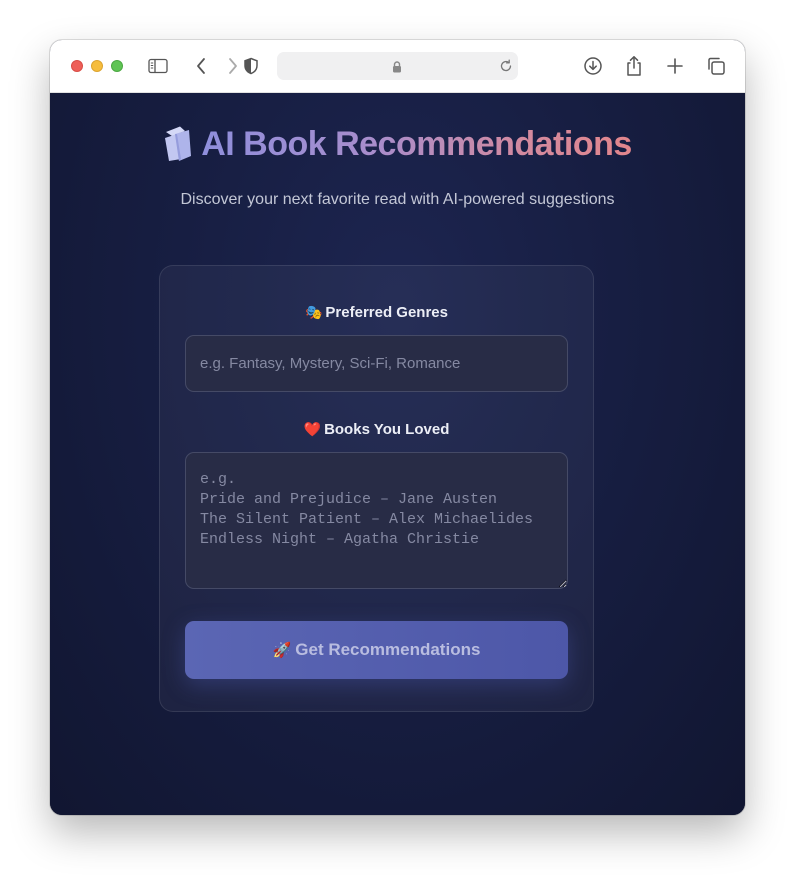  Describe the element at coordinates (117, 66) in the screenshot. I see `zoom-window-button` at that location.